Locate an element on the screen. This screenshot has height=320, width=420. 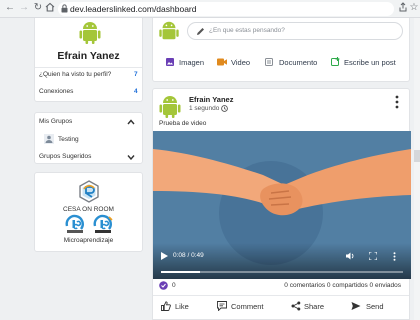
share-icon is located at coordinates (296, 306).